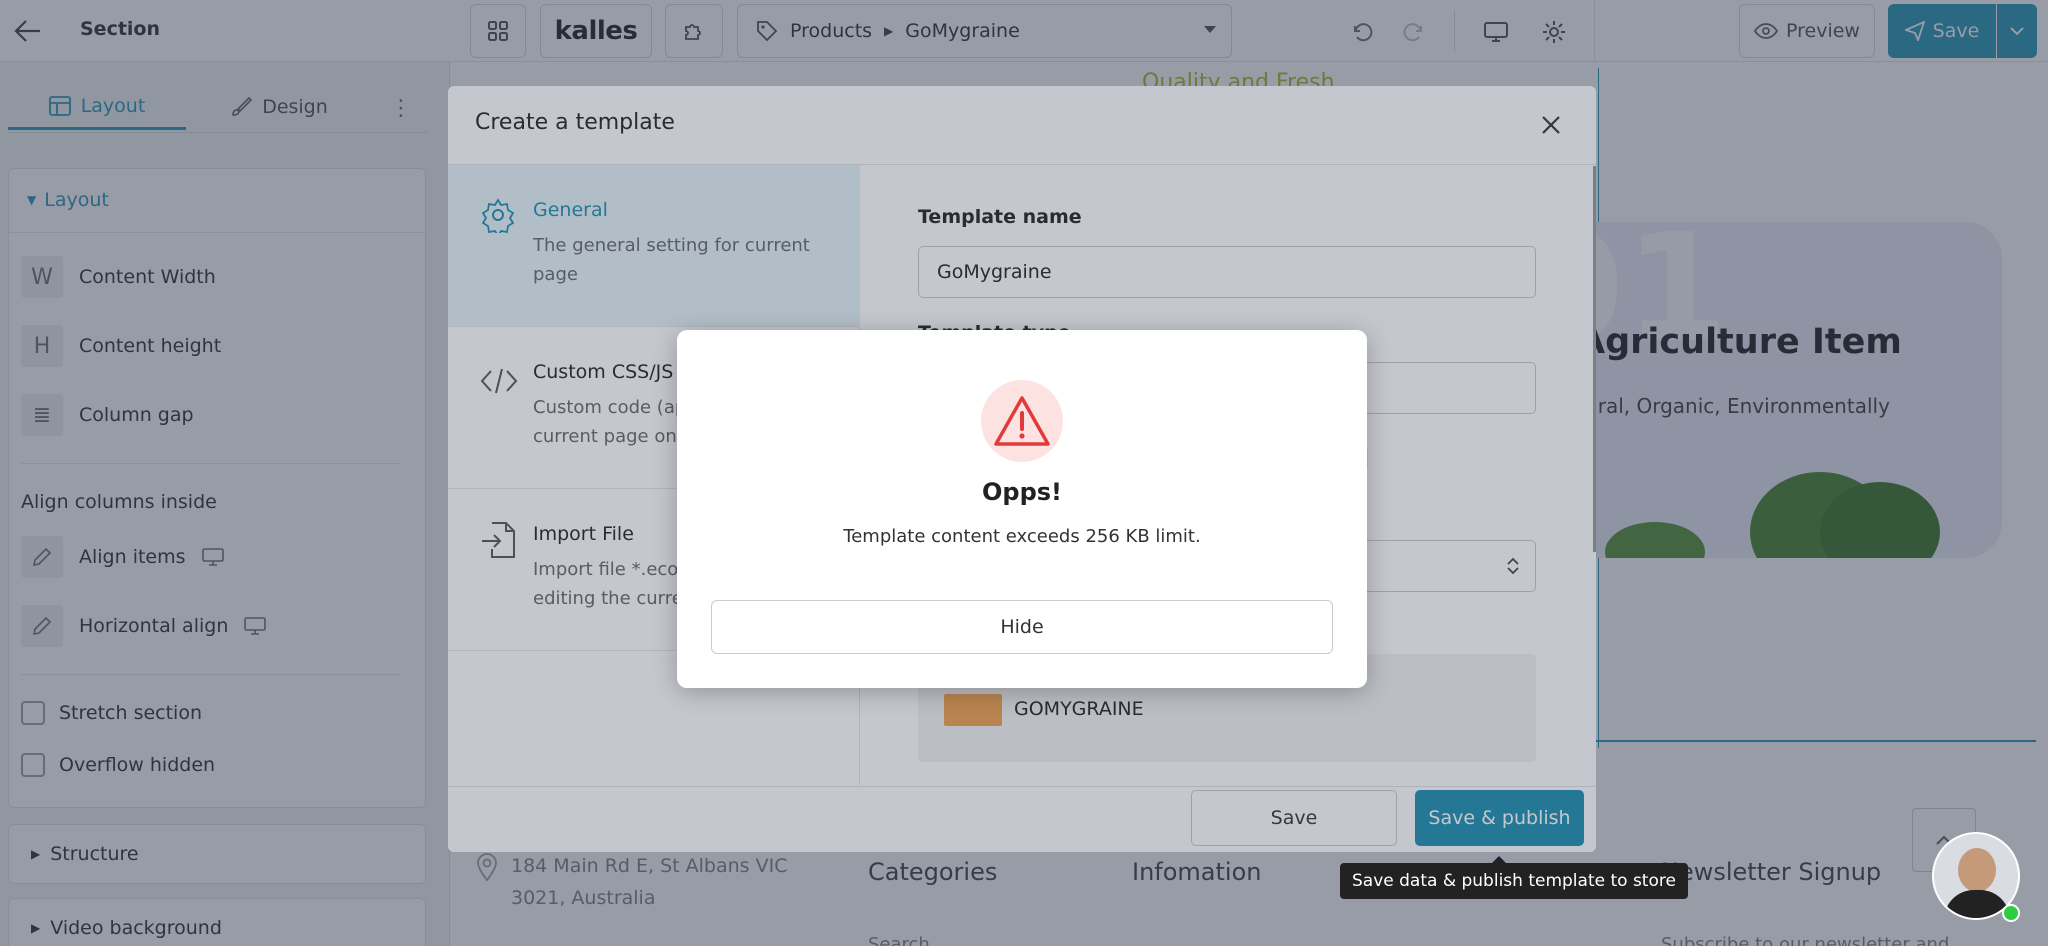 The height and width of the screenshot is (946, 2048). What do you see at coordinates (1022, 492) in the screenshot?
I see `alert-title: Opps!` at bounding box center [1022, 492].